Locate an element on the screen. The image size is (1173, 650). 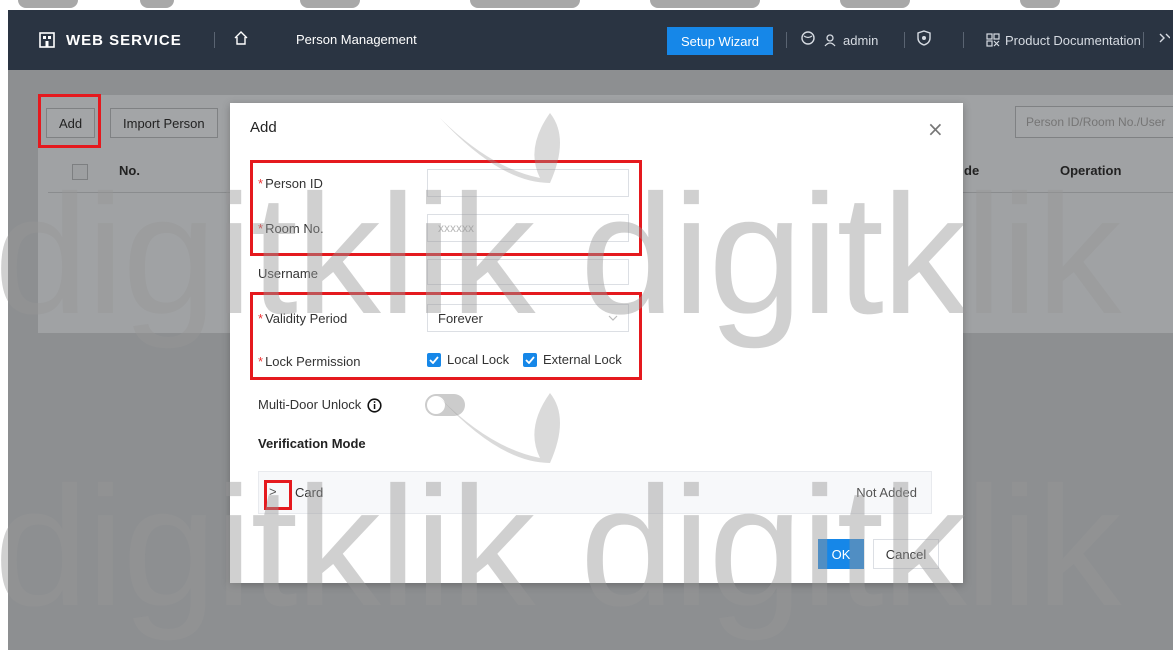
chevron-down-icon is located at coordinates (613, 318).